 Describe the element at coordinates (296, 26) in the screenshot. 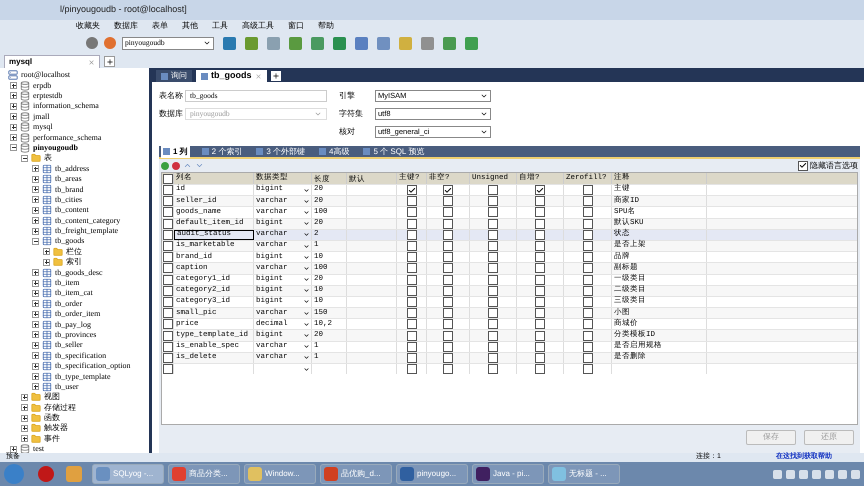

I see `menu-item: 窗口` at that location.